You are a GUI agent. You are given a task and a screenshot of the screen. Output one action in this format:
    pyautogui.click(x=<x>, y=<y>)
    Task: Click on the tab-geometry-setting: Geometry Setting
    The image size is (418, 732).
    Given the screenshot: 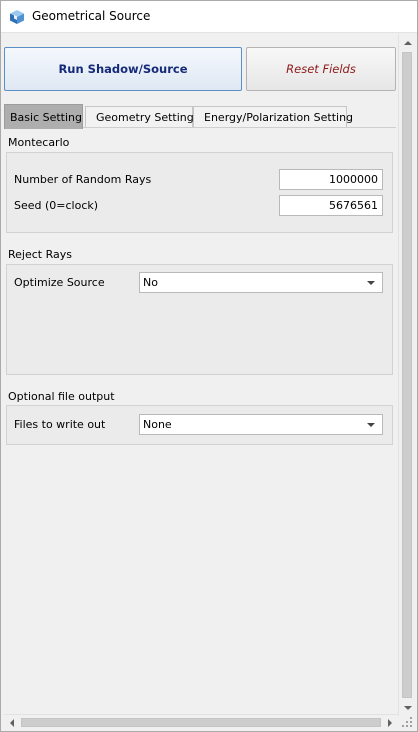 What is the action you would take?
    pyautogui.click(x=139, y=117)
    